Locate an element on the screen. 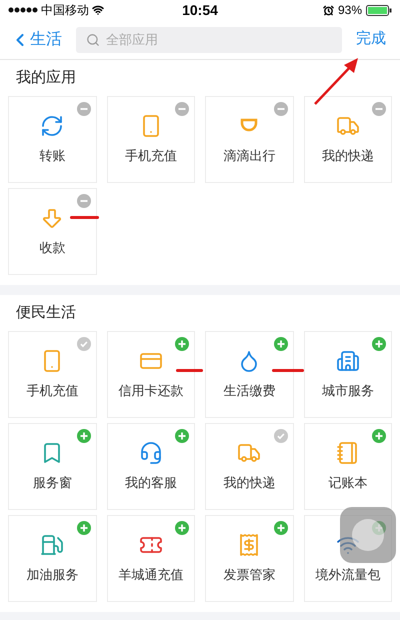 The image size is (400, 620). app-tile: 滴滴出行 is located at coordinates (249, 139).